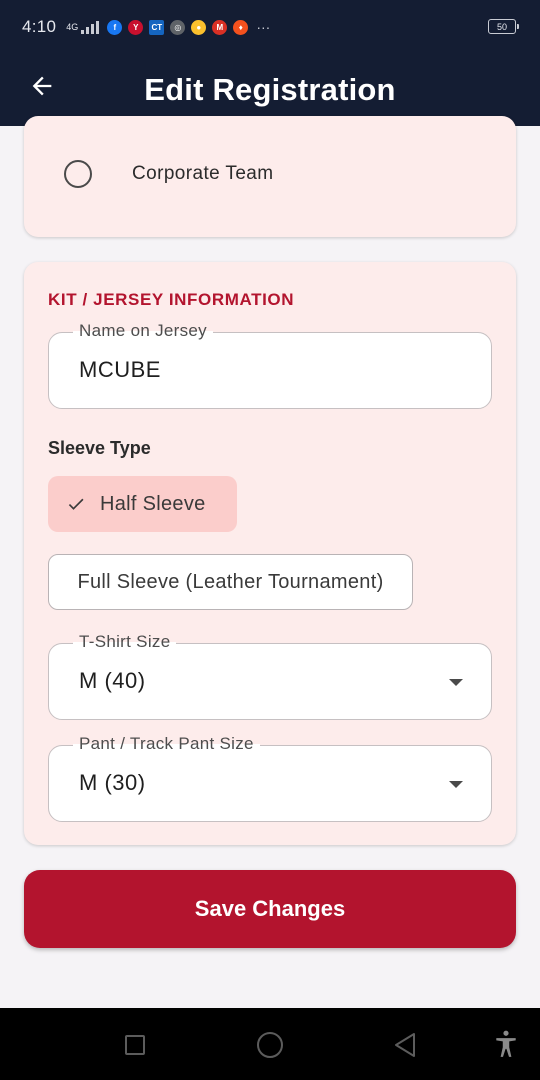 This screenshot has width=540, height=1080. What do you see at coordinates (78, 174) in the screenshot?
I see `radio-unselected-icon` at bounding box center [78, 174].